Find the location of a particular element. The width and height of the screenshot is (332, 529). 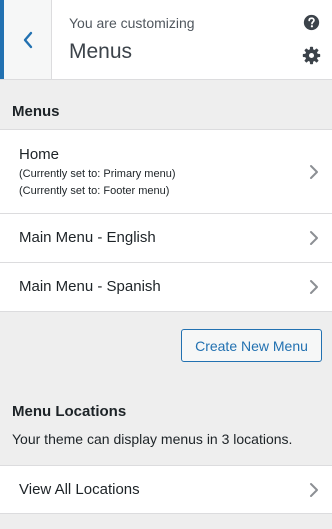

view-all-locations-label: View All Locations is located at coordinates (79, 489).